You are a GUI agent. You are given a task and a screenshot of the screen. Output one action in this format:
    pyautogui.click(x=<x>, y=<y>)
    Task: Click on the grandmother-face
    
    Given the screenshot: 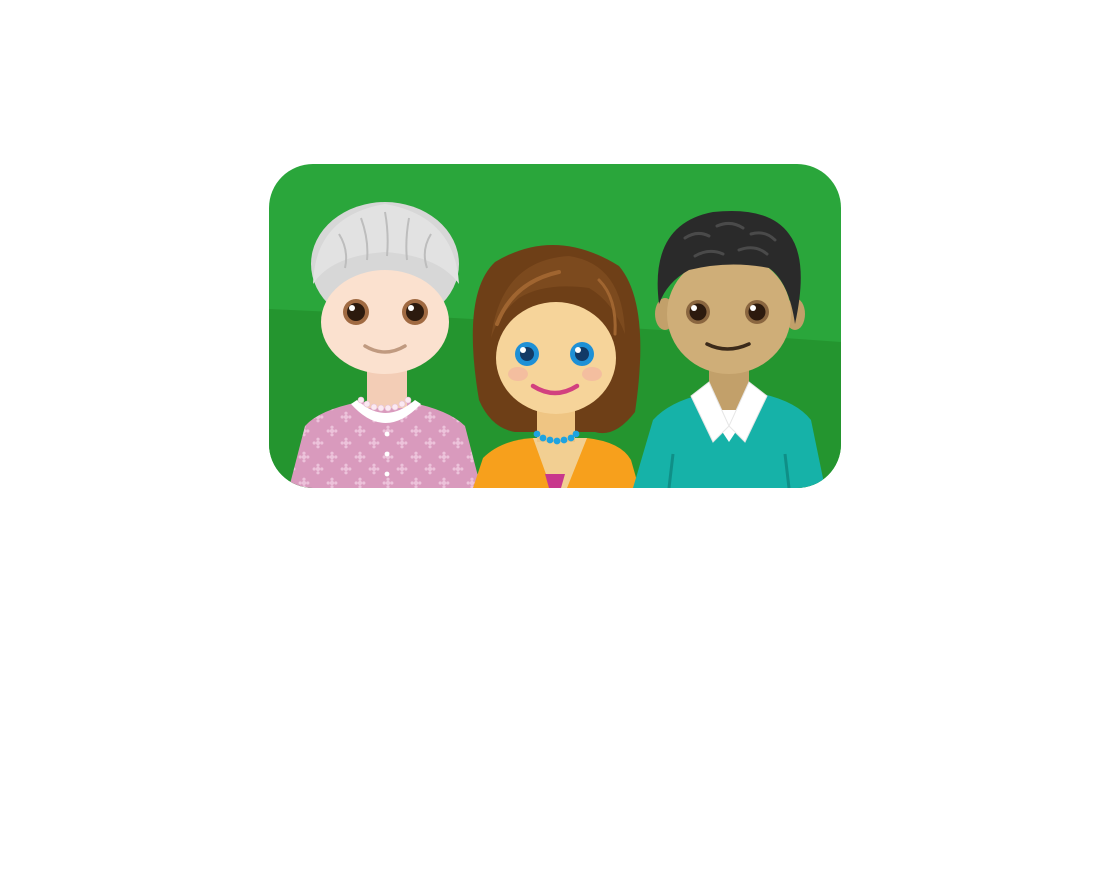 What is the action you would take?
    pyautogui.click(x=385, y=322)
    